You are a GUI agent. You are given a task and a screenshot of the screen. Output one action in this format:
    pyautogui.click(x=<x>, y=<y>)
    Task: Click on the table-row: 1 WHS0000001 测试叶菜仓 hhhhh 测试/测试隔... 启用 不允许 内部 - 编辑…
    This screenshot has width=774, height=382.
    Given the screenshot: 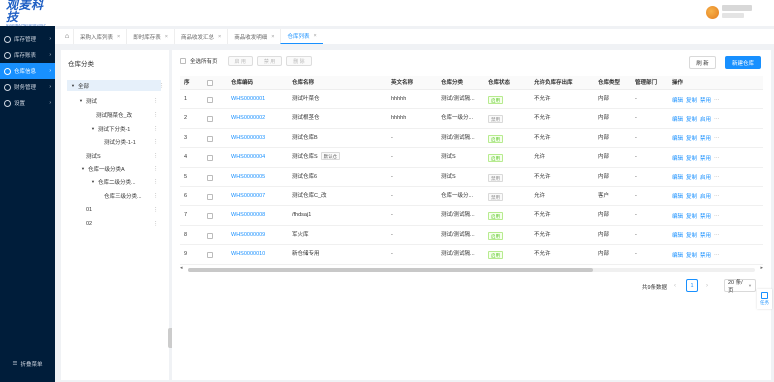 What is the action you would take?
    pyautogui.click(x=471, y=100)
    